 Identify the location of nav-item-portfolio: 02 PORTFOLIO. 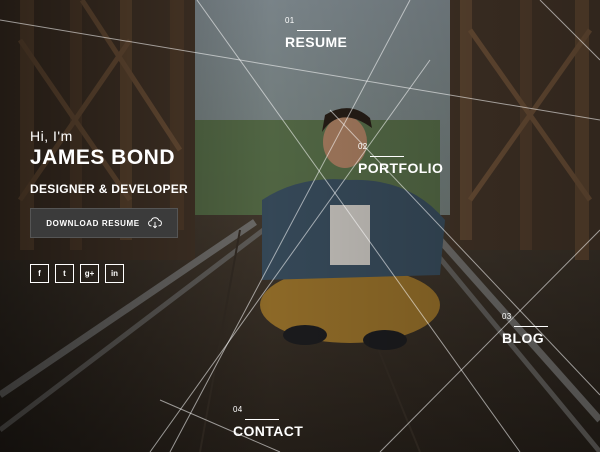
(400, 159).